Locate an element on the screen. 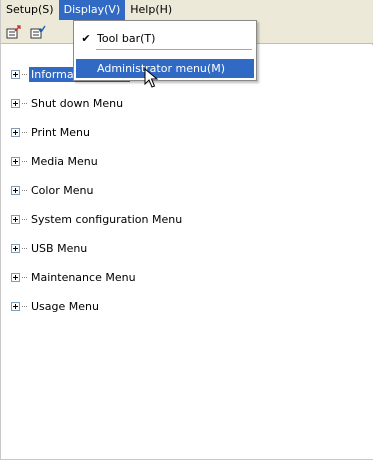  tree-item-label: Shut down Menu is located at coordinates (77, 103).